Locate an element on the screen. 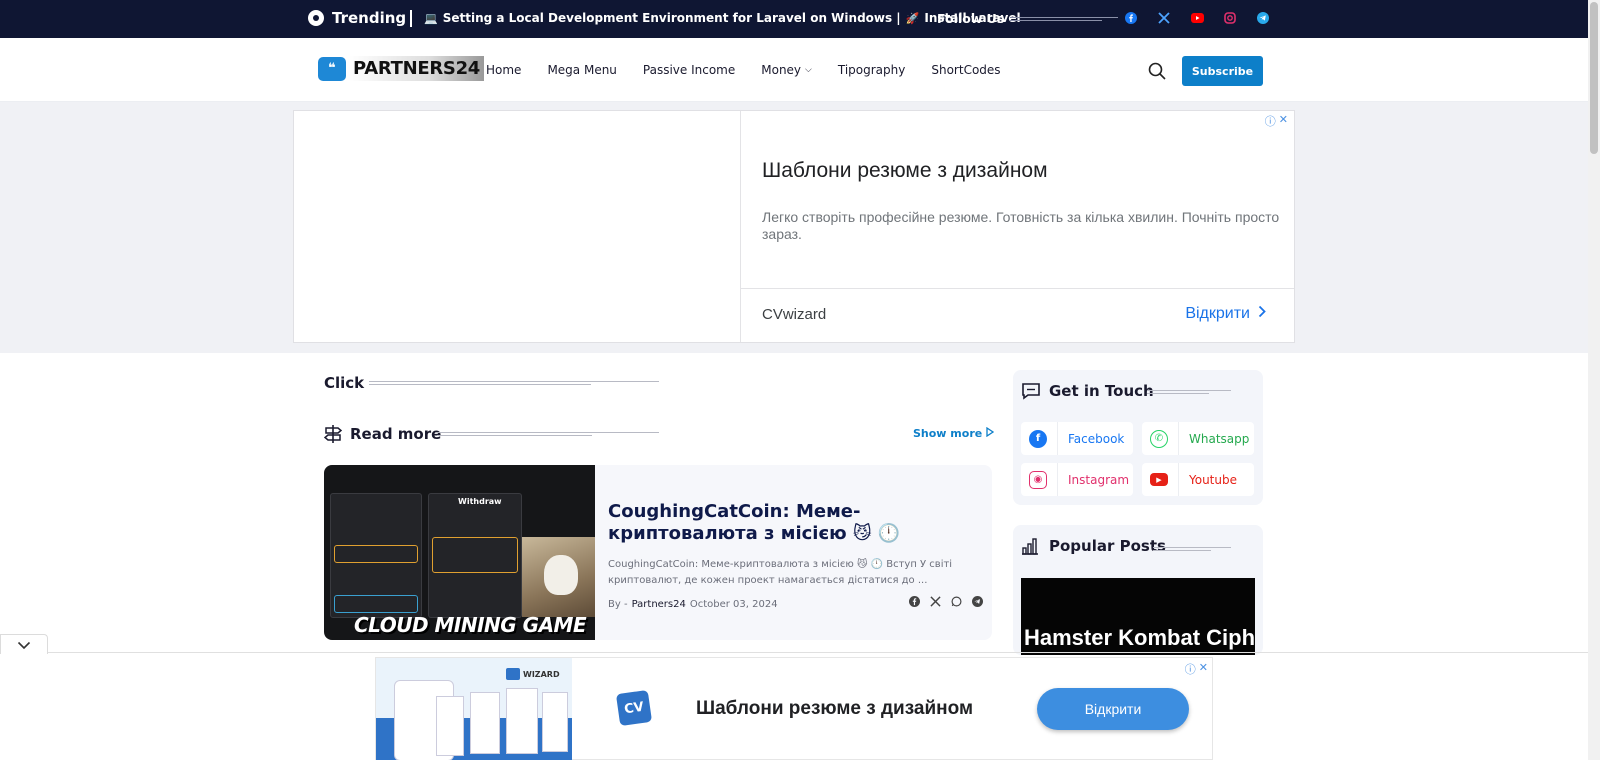 The width and height of the screenshot is (1600, 760). facebook-link: f Facebook is located at coordinates (1077, 438).